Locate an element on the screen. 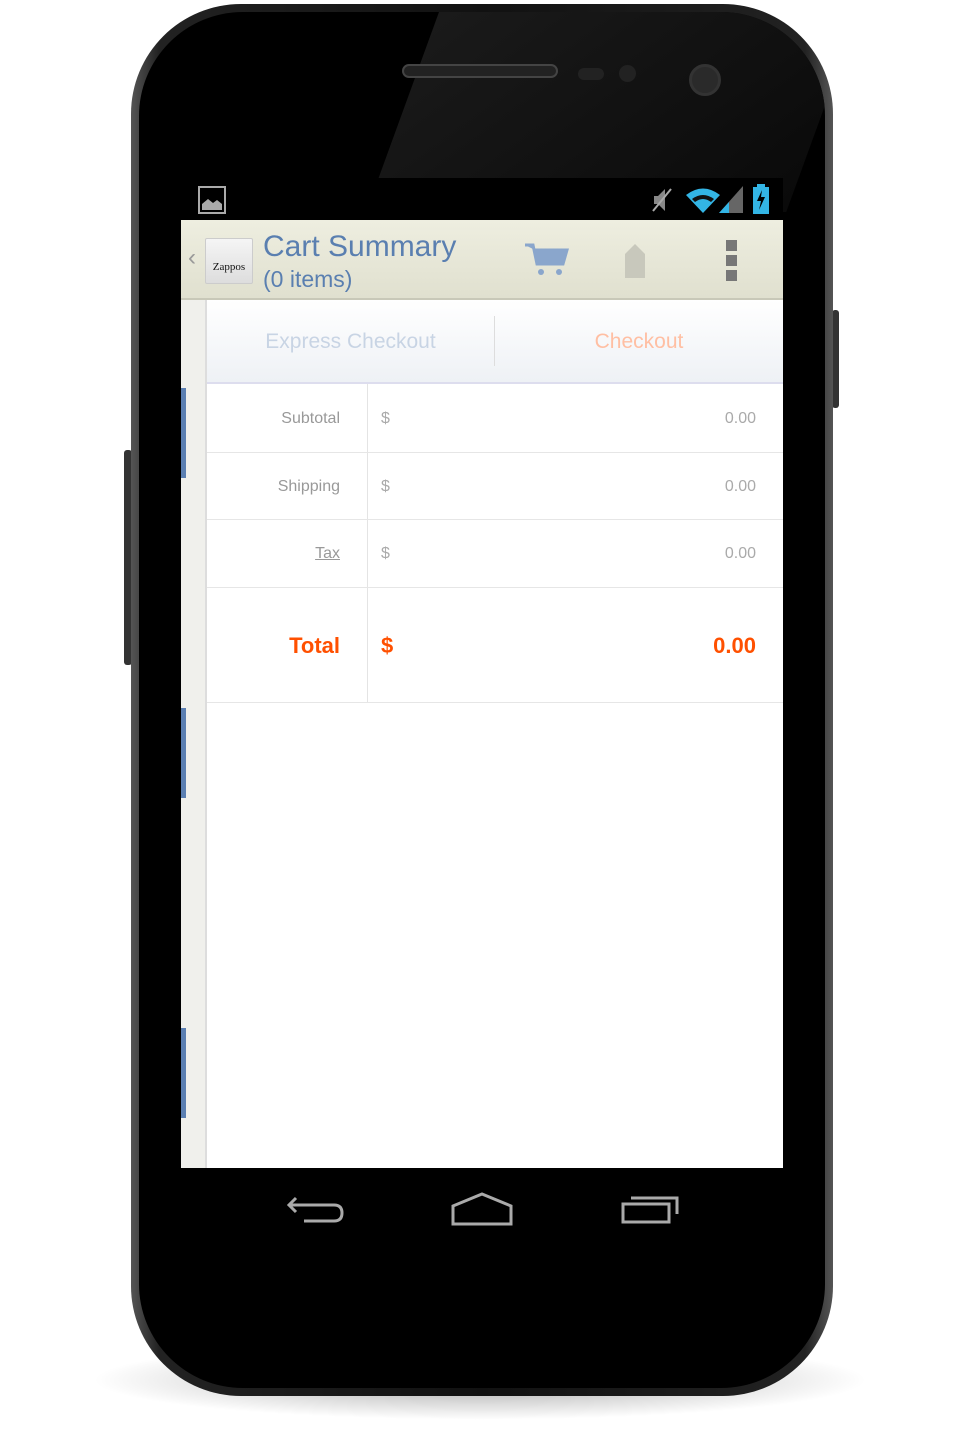 The image size is (960, 1431). battery-charging-icon is located at coordinates (761, 199).